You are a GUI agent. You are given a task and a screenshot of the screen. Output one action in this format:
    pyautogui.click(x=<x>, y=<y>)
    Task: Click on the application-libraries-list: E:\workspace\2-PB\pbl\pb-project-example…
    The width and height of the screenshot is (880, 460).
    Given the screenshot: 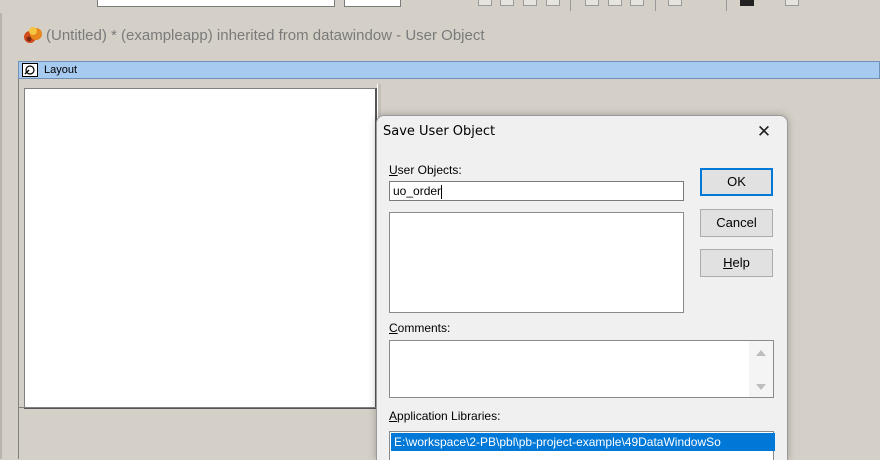 What is the action you would take?
    pyautogui.click(x=582, y=445)
    